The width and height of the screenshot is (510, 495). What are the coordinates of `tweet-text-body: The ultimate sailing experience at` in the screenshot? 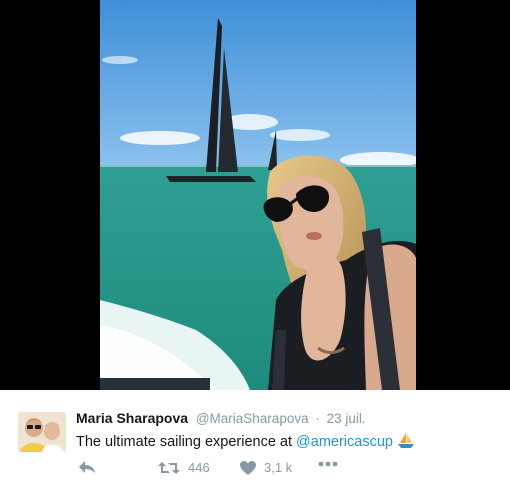 It's located at (186, 442).